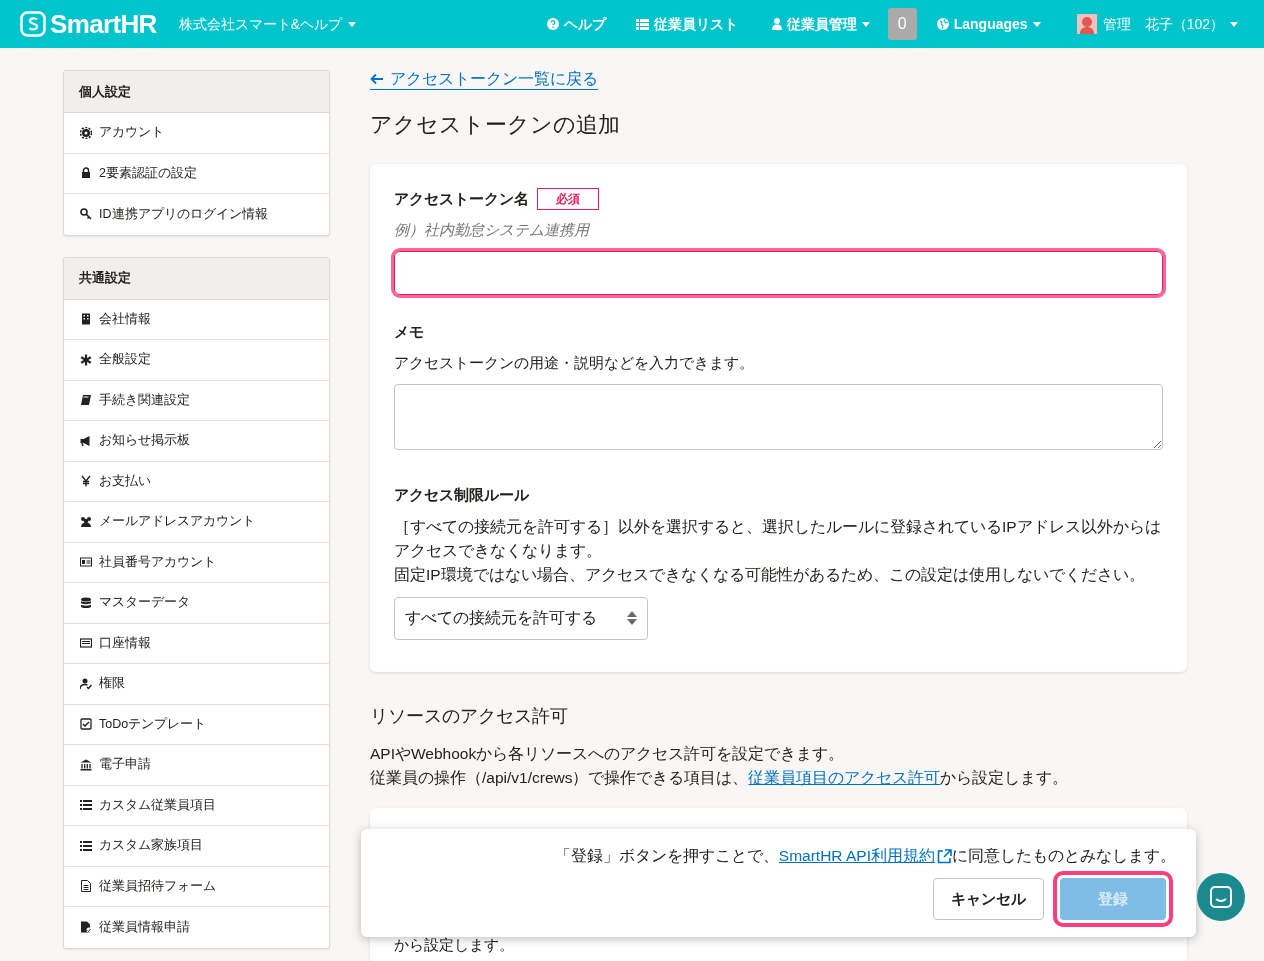  I want to click on permission-link: 従業員項目のアクセス許可, so click(844, 777).